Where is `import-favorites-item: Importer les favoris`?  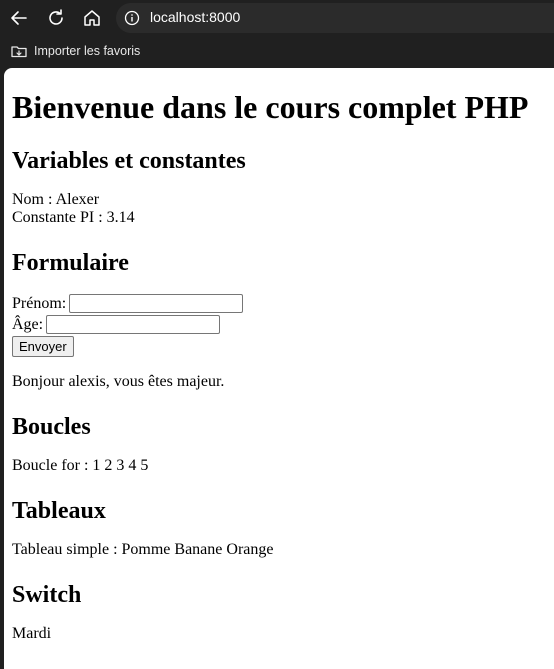 import-favorites-item: Importer les favoris is located at coordinates (75, 51).